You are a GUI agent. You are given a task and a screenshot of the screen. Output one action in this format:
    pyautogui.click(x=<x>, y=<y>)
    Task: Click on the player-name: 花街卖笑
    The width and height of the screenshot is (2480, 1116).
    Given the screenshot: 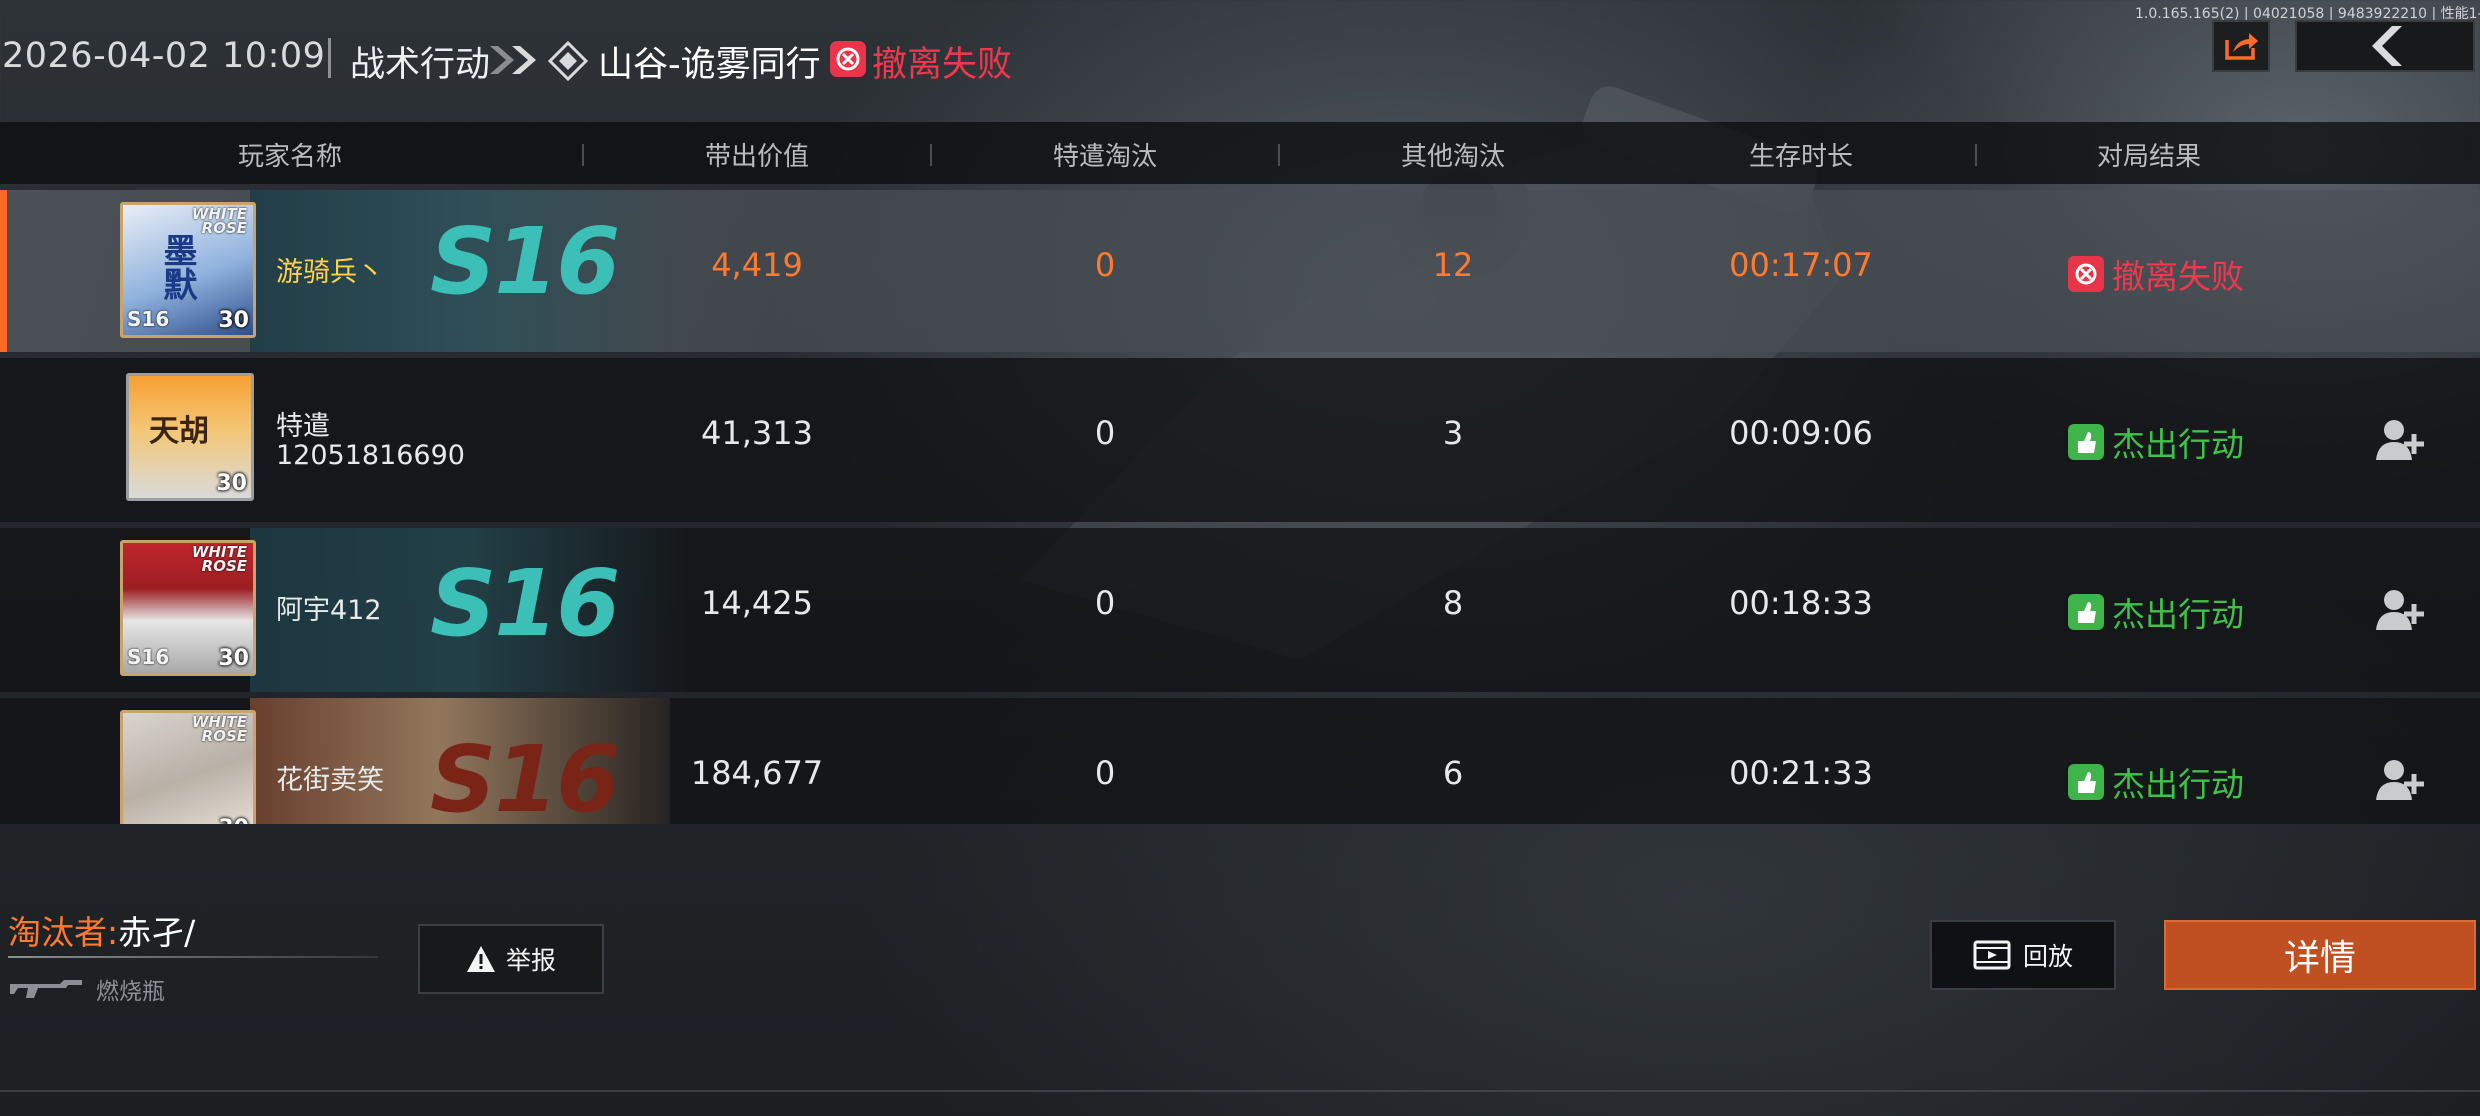 What is the action you would take?
    pyautogui.click(x=330, y=780)
    